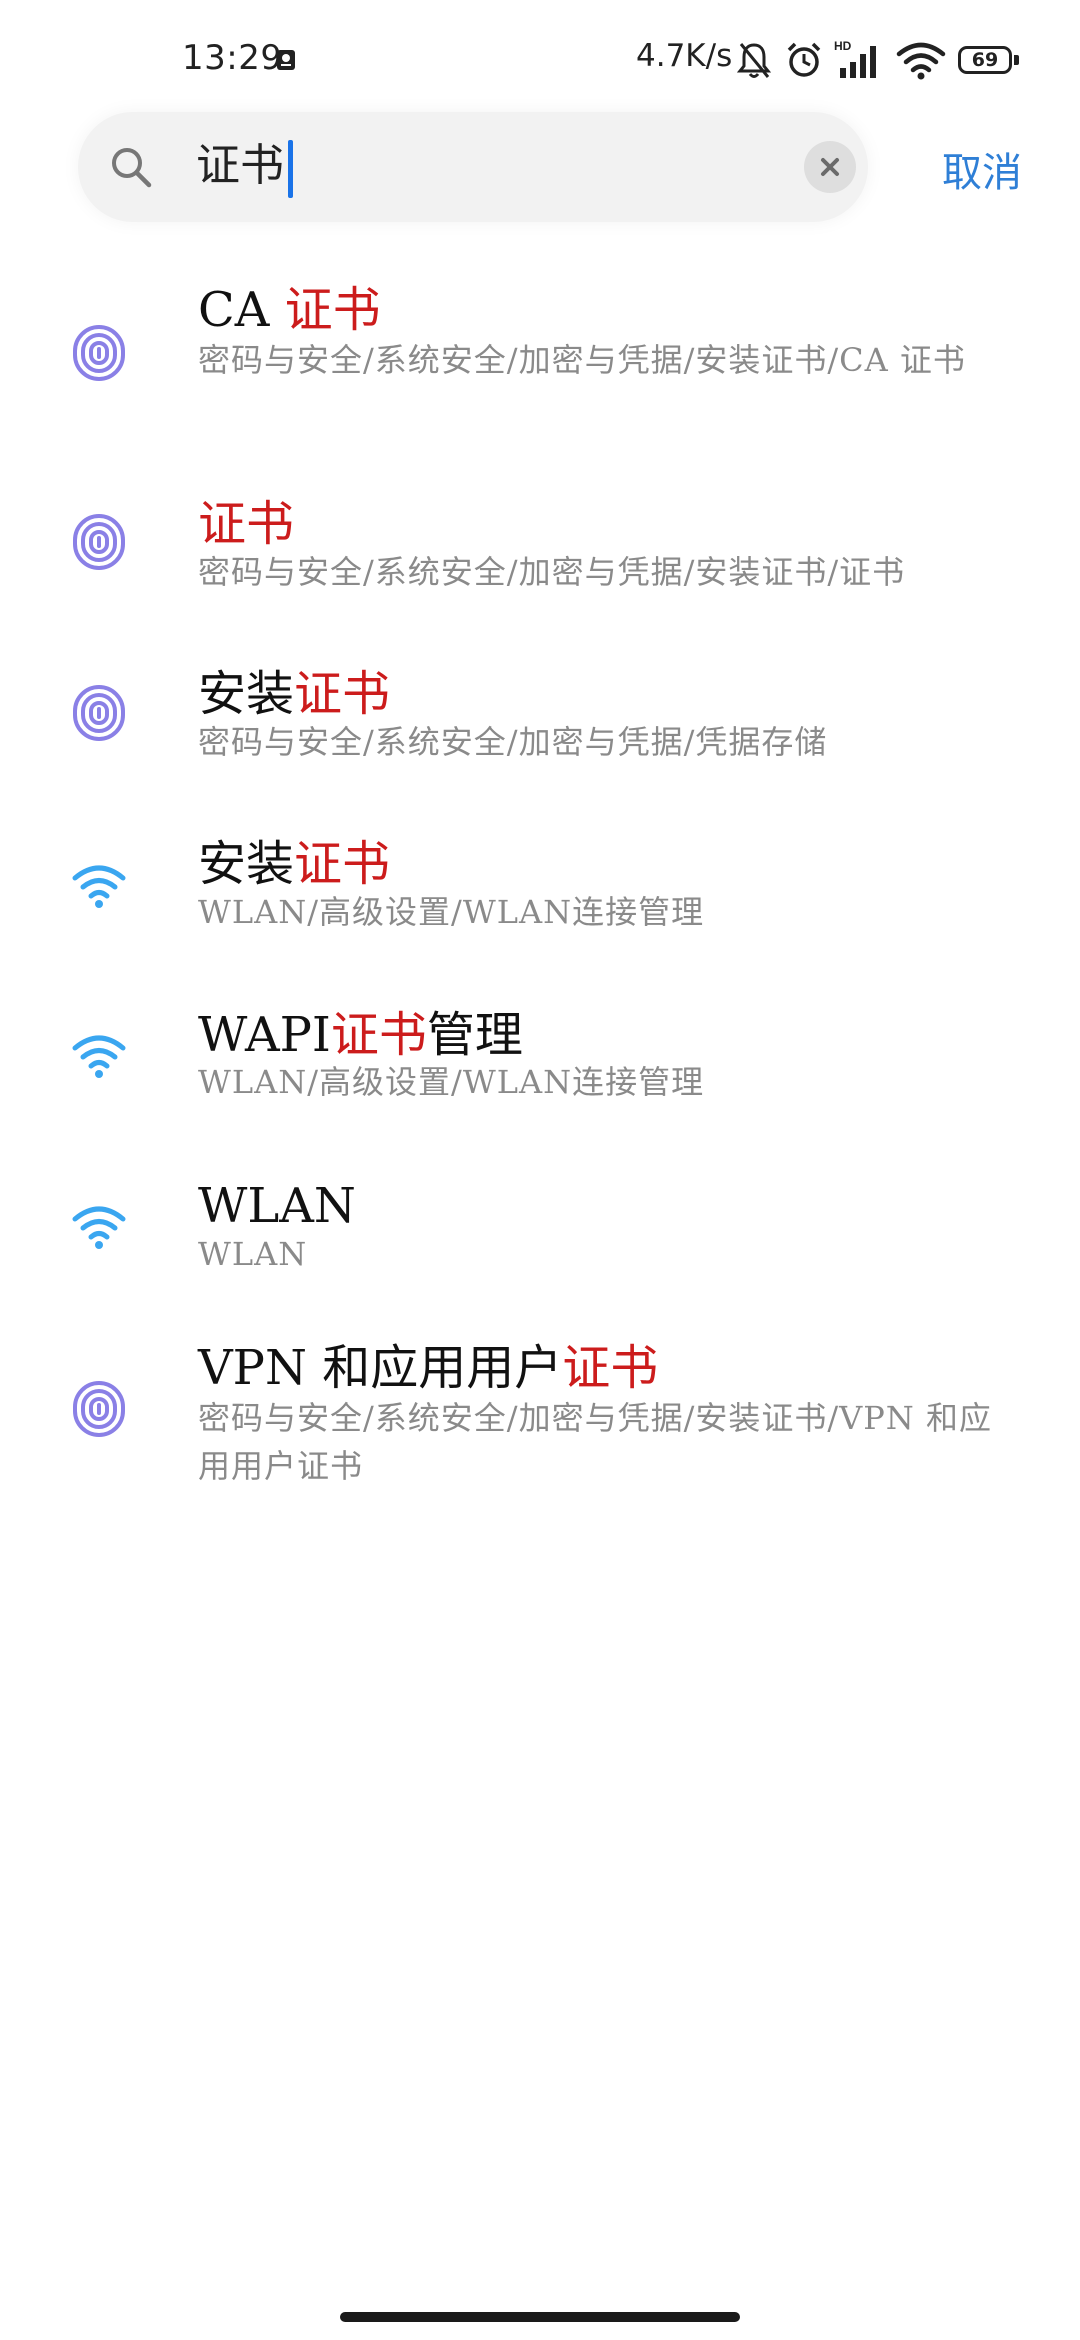 Image resolution: width=1080 pixels, height=2340 pixels. I want to click on result-title-text: CA, so click(241, 310).